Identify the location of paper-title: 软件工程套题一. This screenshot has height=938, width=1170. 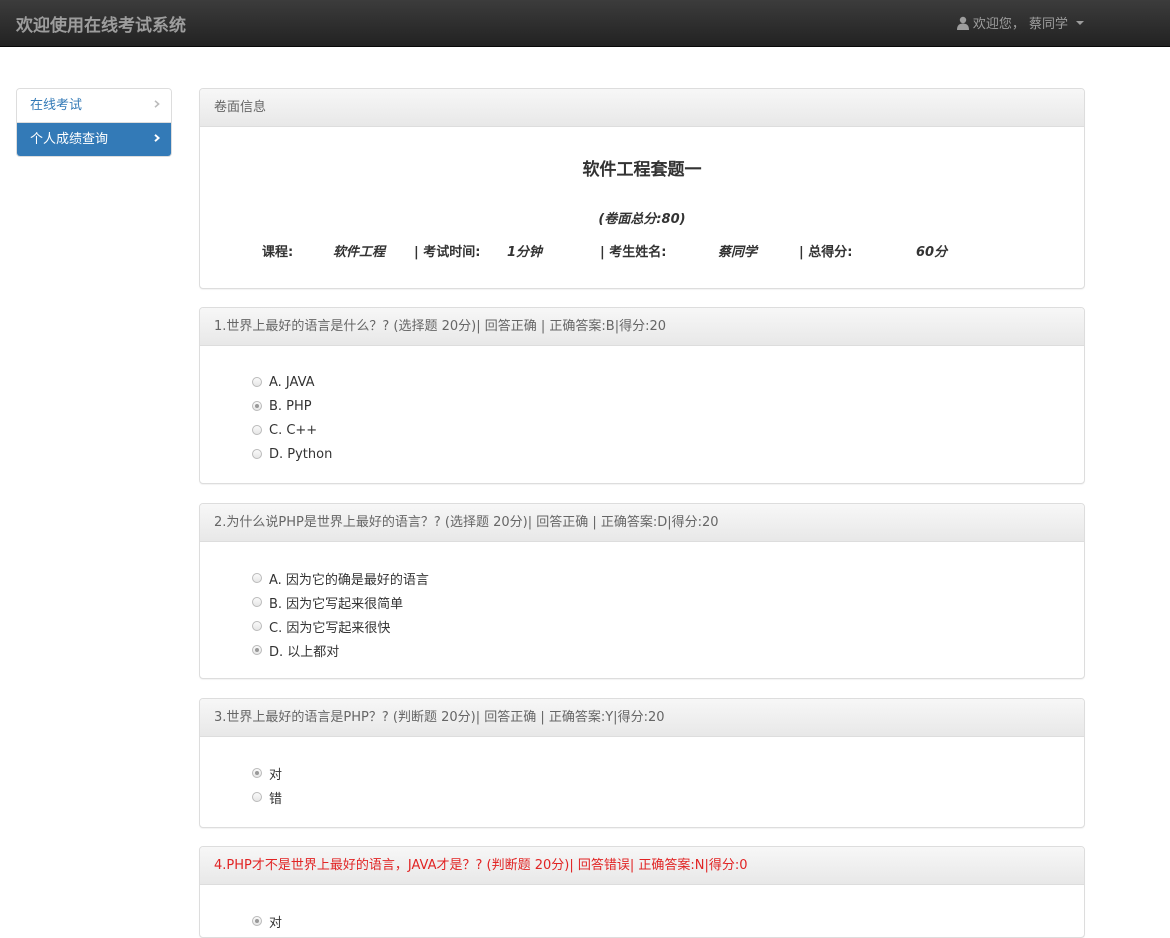
(642, 170).